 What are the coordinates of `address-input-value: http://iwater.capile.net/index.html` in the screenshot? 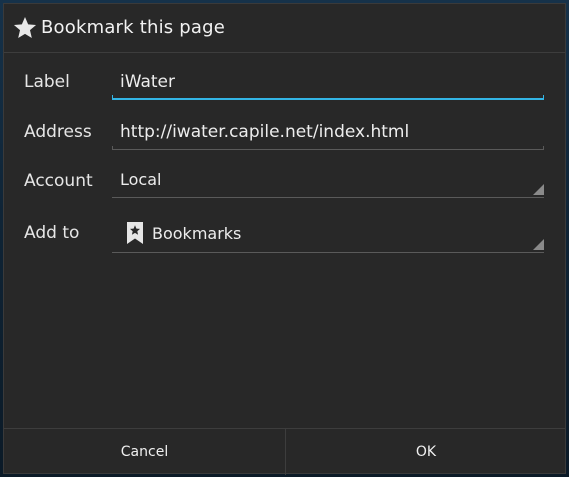 It's located at (265, 132).